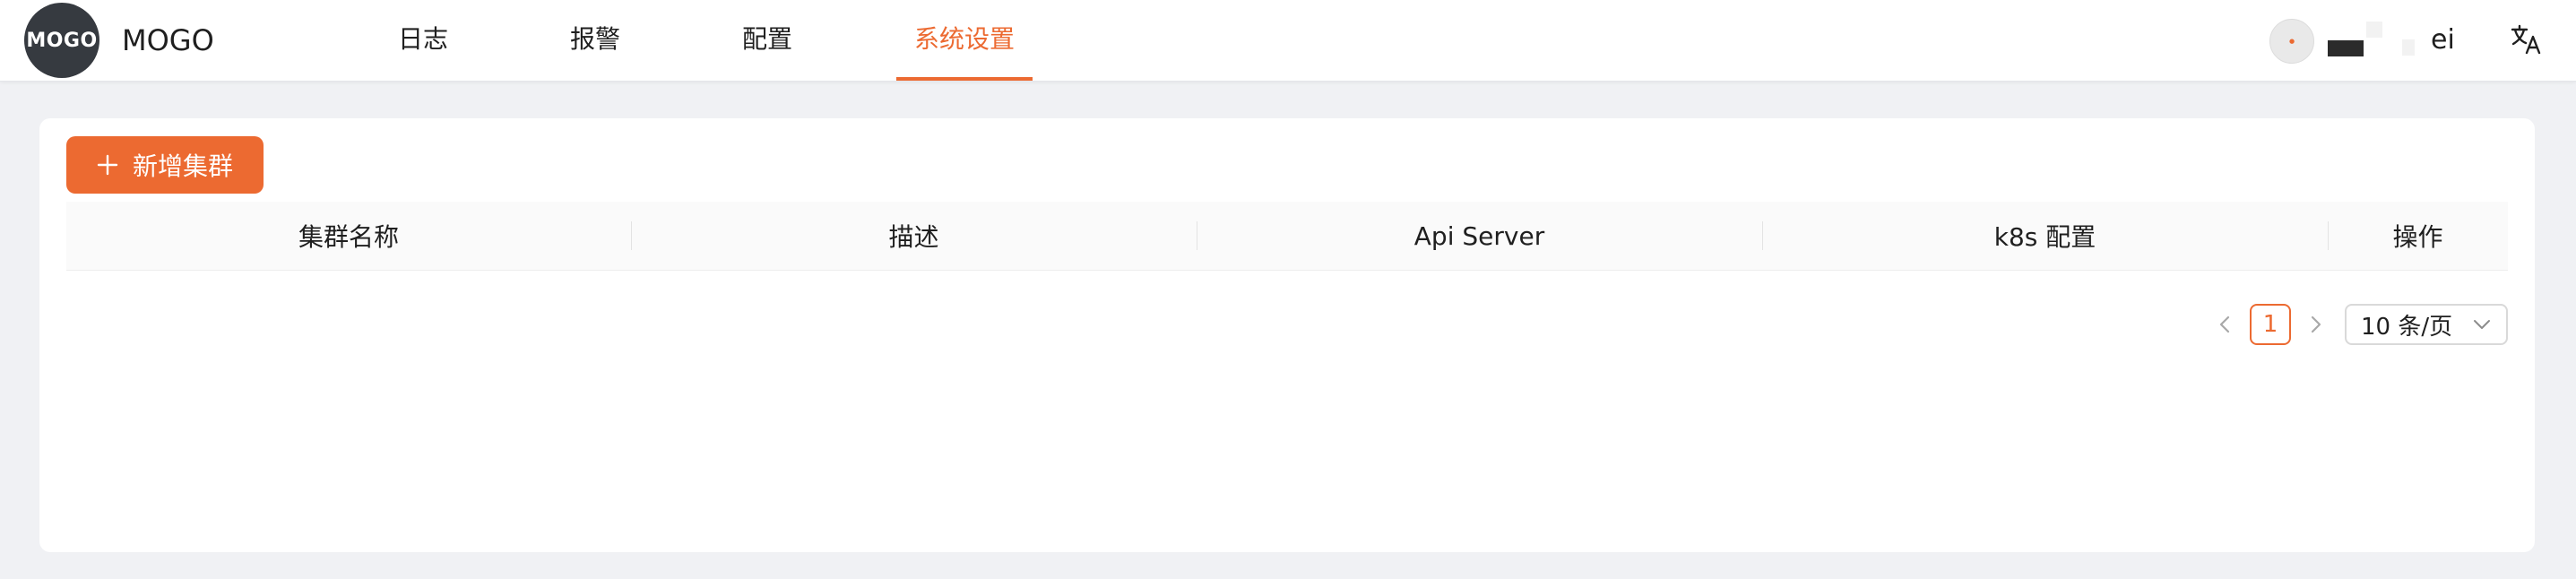  I want to click on nav-item-config: 配置, so click(767, 40).